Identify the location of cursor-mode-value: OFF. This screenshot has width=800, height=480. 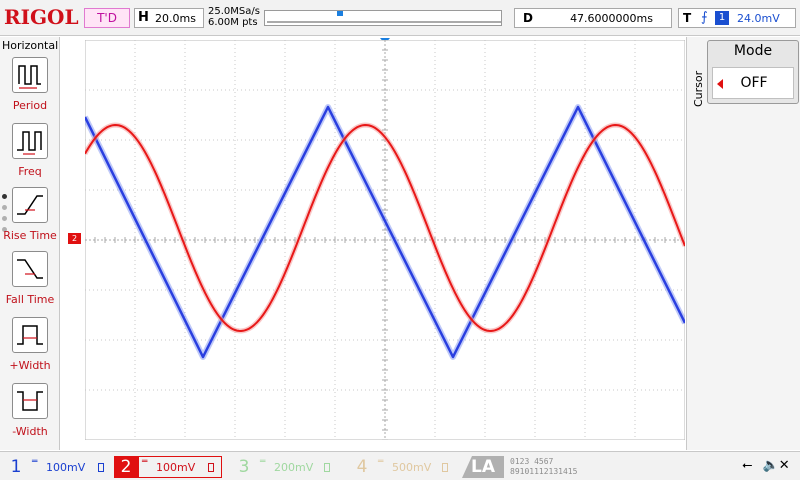
(754, 83).